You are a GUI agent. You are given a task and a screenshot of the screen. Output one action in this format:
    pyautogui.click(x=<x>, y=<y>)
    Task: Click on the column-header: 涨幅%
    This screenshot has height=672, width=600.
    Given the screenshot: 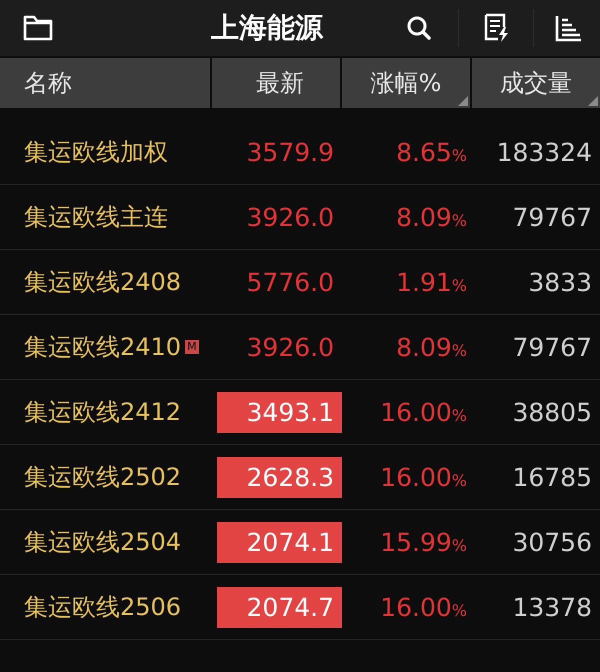 What is the action you would take?
    pyautogui.click(x=406, y=83)
    